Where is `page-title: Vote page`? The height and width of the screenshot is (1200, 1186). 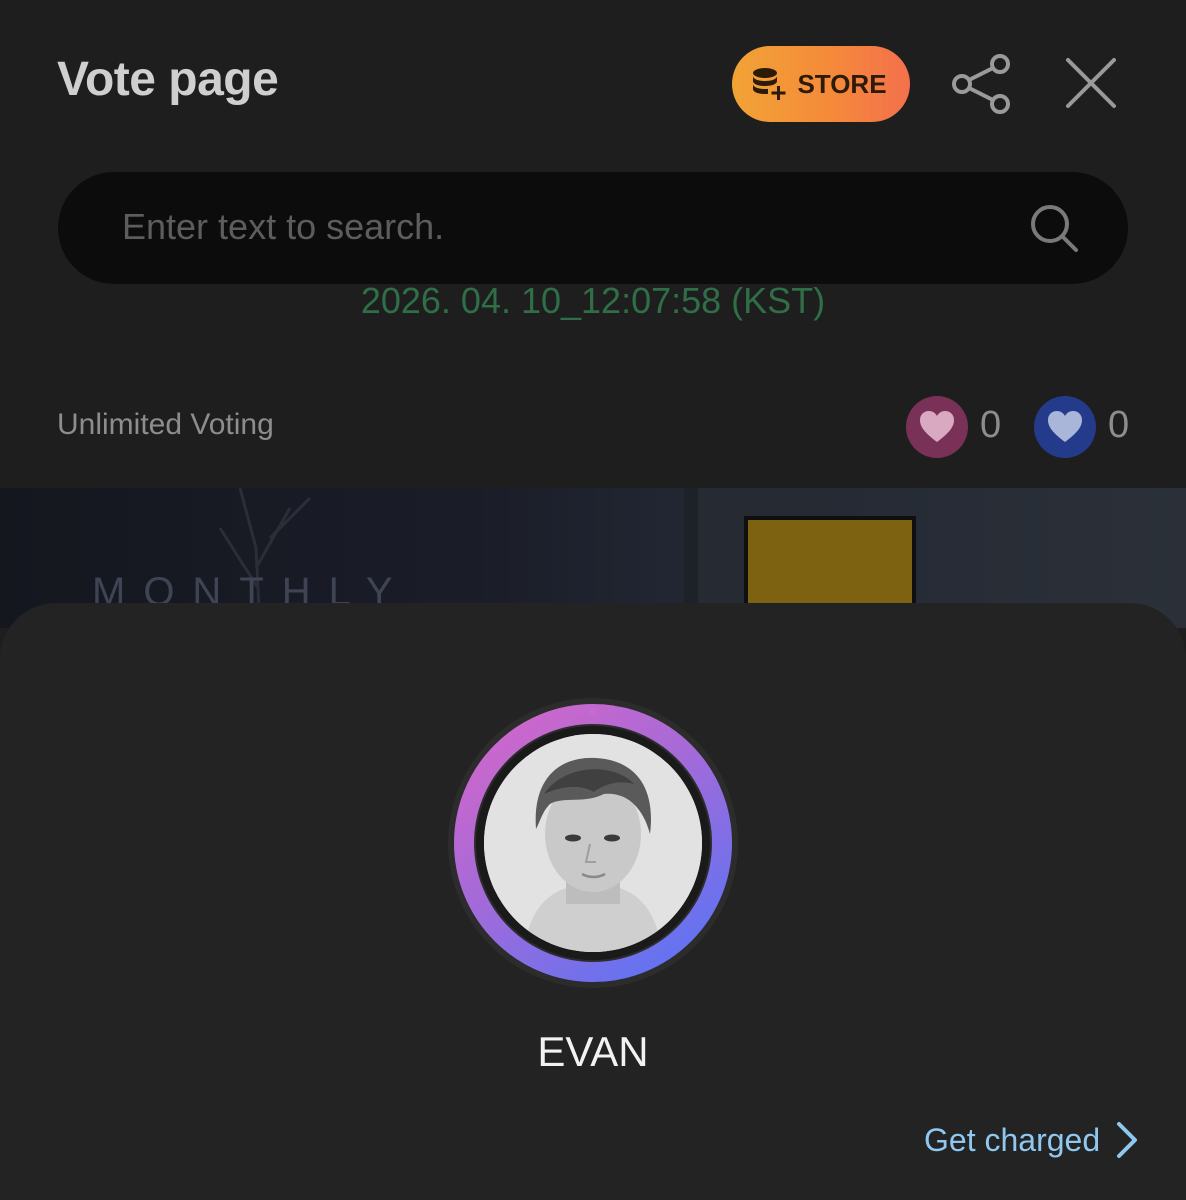 page-title: Vote page is located at coordinates (168, 79).